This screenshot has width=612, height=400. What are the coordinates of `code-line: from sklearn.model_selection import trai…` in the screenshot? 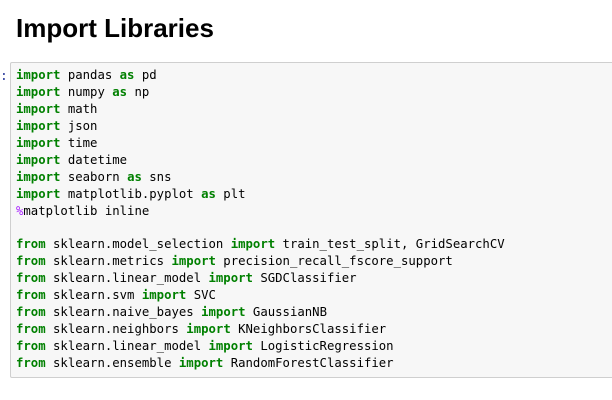 It's located at (260, 244).